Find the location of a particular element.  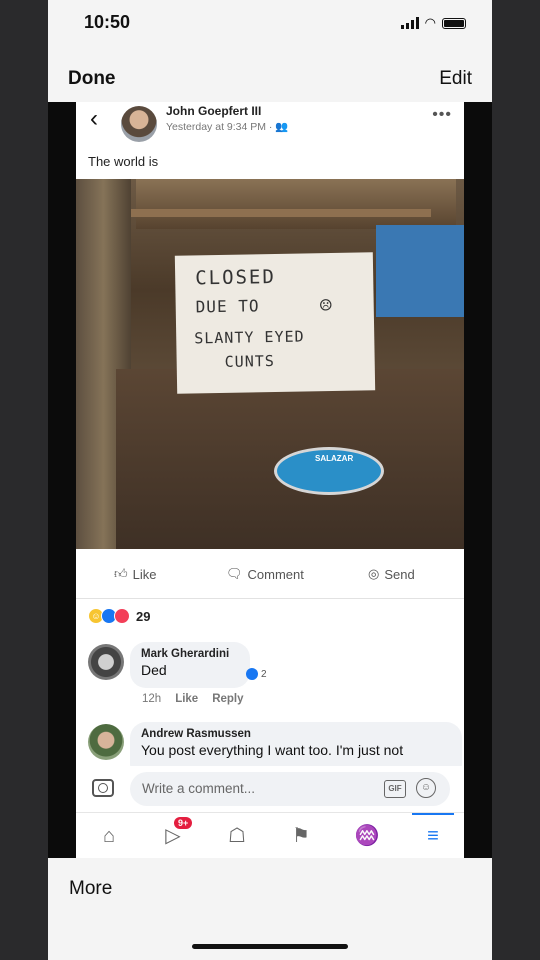

comment-label: Comment is located at coordinates (275, 574).